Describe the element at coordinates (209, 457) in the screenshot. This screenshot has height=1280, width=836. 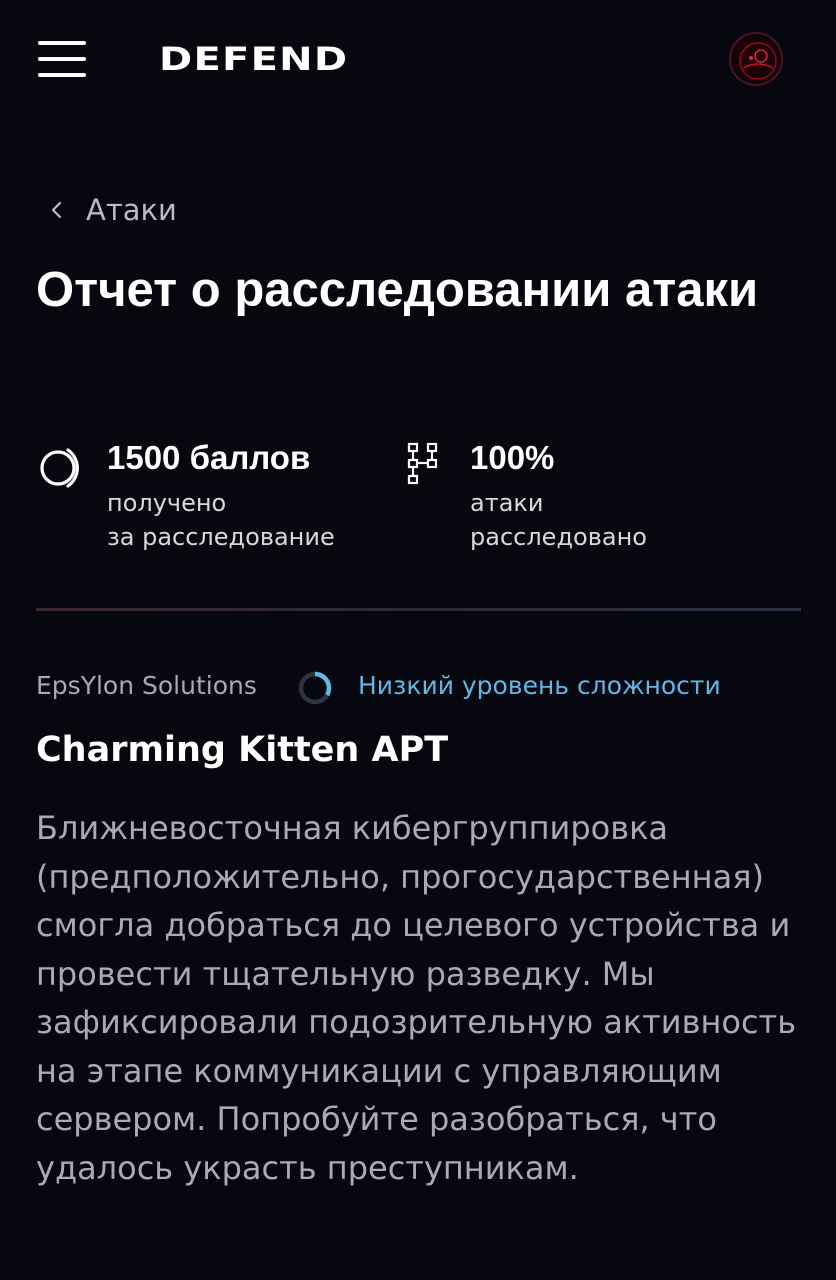
I see `stat-points-value: 1500 баллов` at that location.